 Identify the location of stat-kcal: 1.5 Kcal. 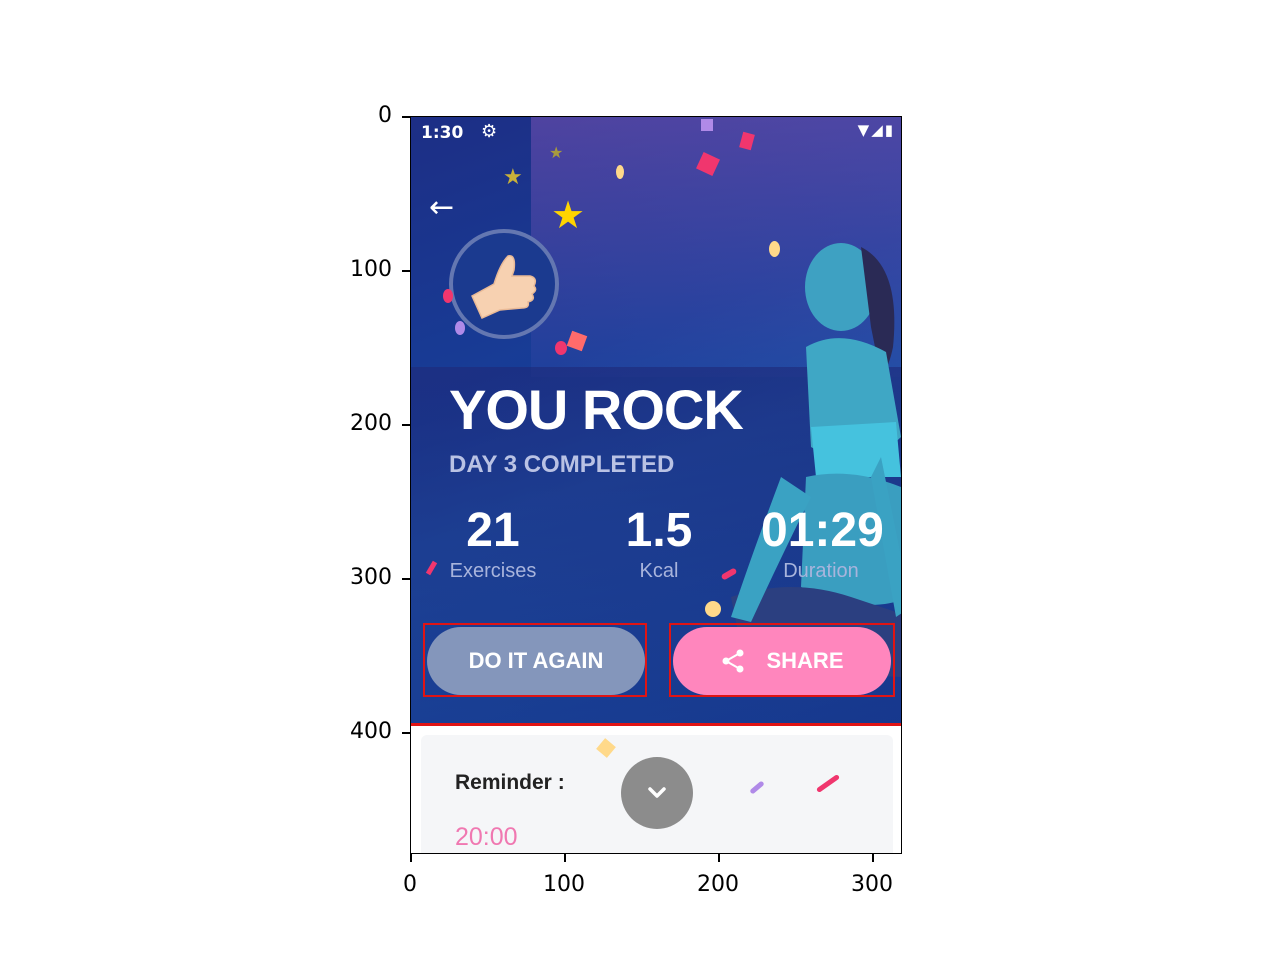
(659, 543).